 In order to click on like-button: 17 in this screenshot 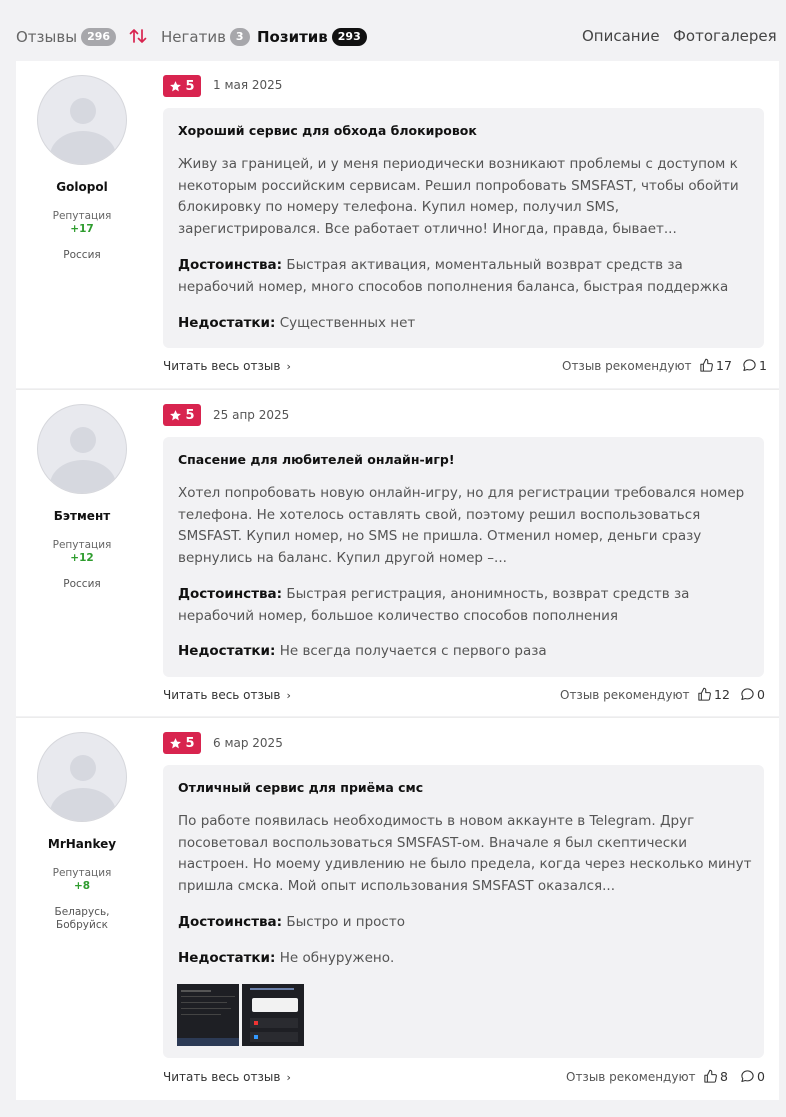, I will do `click(715, 365)`.